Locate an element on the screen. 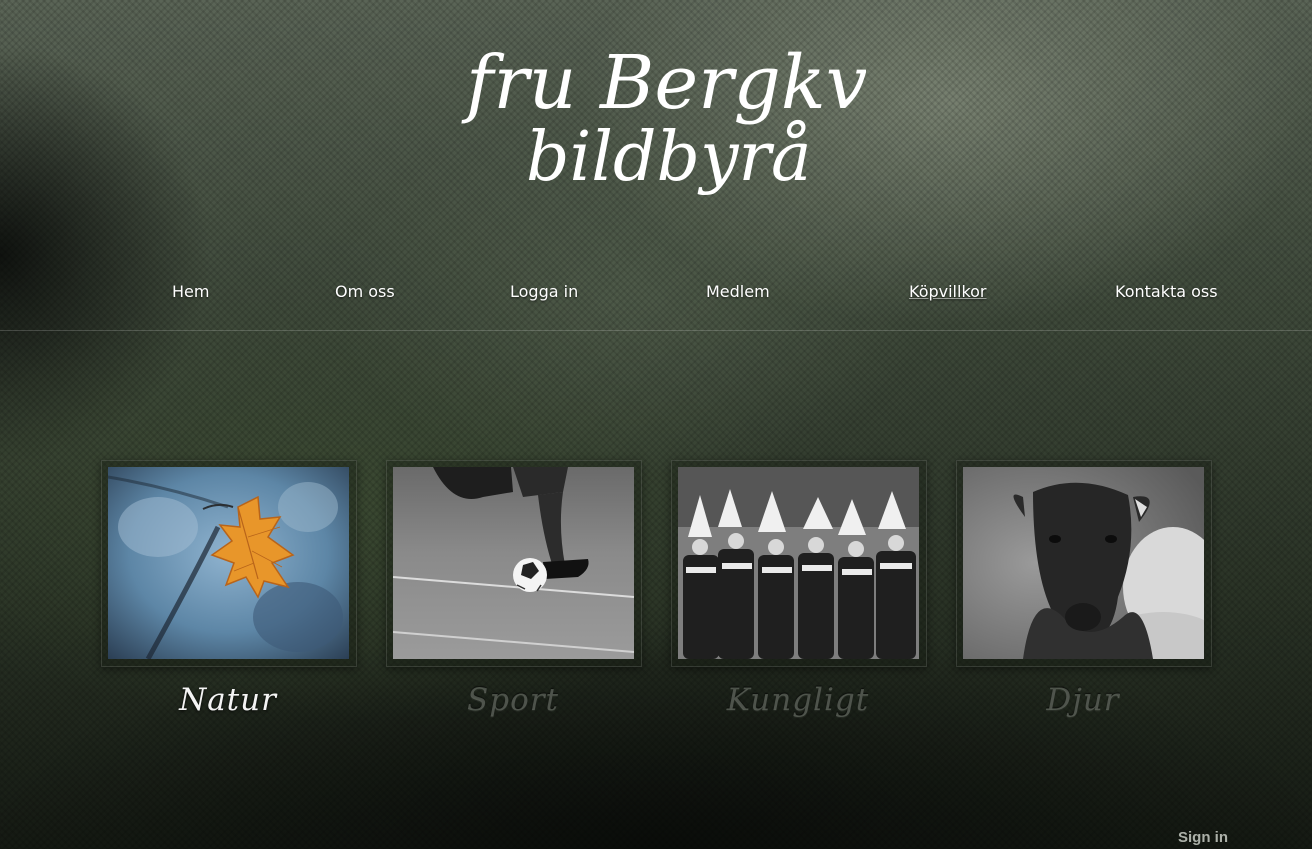 The width and height of the screenshot is (1312, 849). category-tile-natur is located at coordinates (229, 563).